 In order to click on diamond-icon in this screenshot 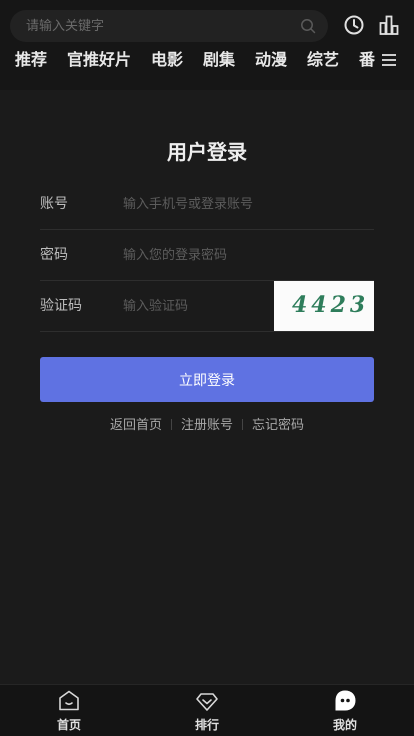, I will do `click(207, 702)`.